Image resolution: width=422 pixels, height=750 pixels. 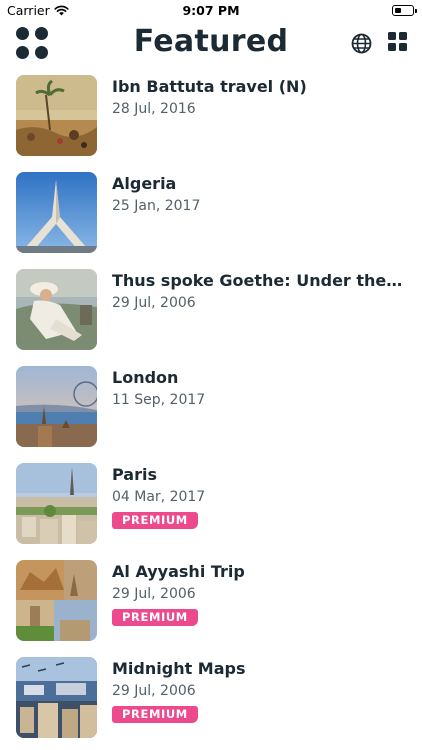 What do you see at coordinates (211, 505) in the screenshot?
I see `list-item: Paris 04 Mar, 2017 PREMIUM` at bounding box center [211, 505].